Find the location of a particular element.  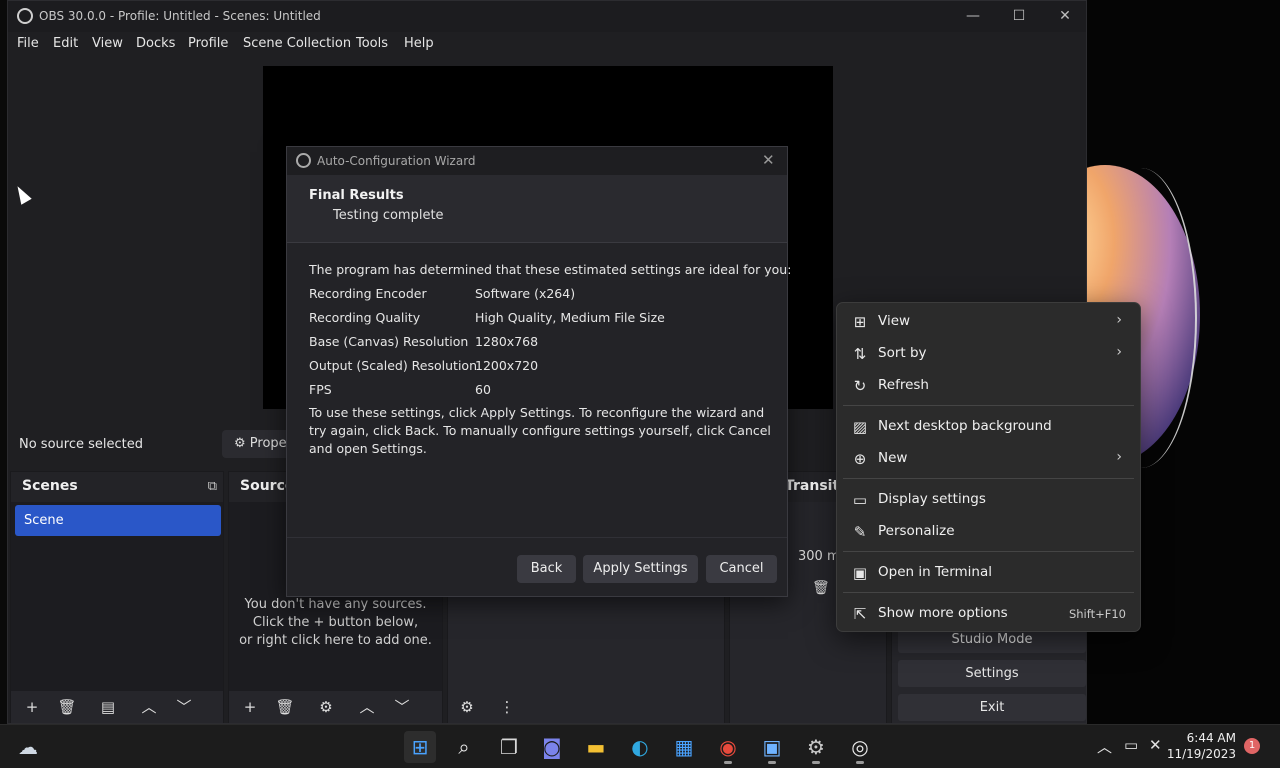

minimize-button: — is located at coordinates (973, 16).